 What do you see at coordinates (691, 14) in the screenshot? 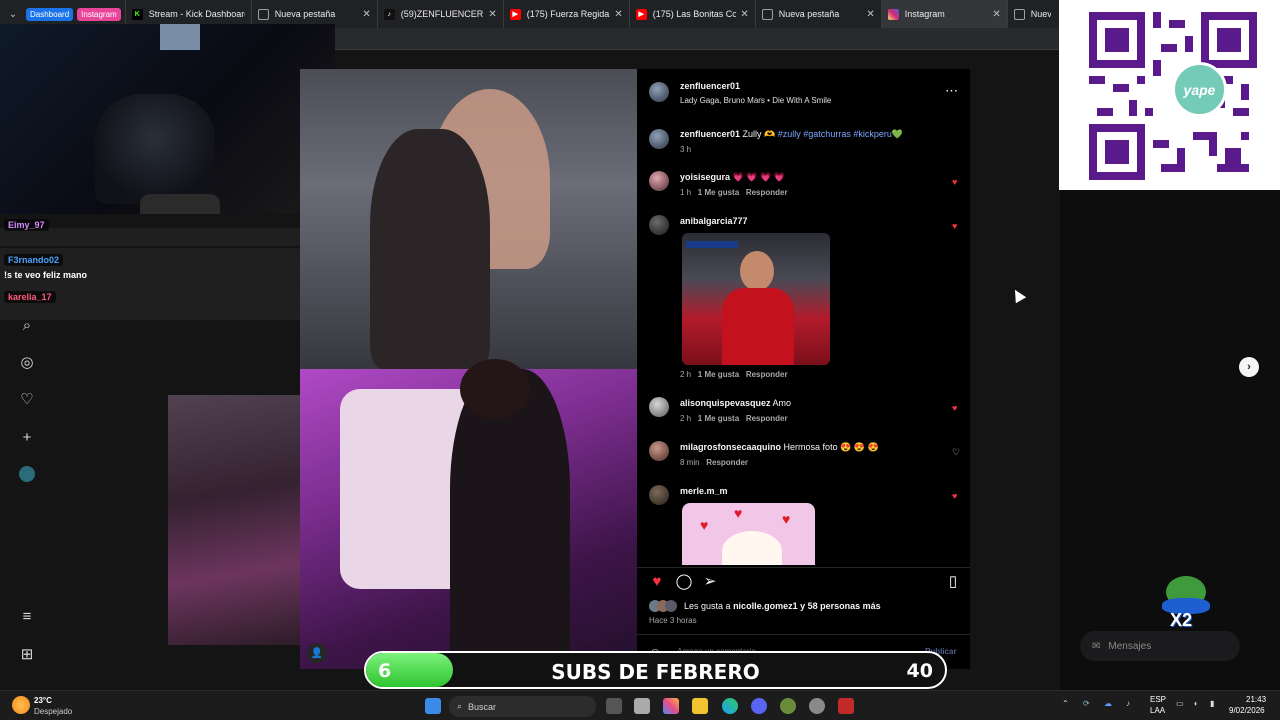
I see `tab-youtube-2: ▶ (175) Las Bonitas Con la✕` at bounding box center [691, 14].